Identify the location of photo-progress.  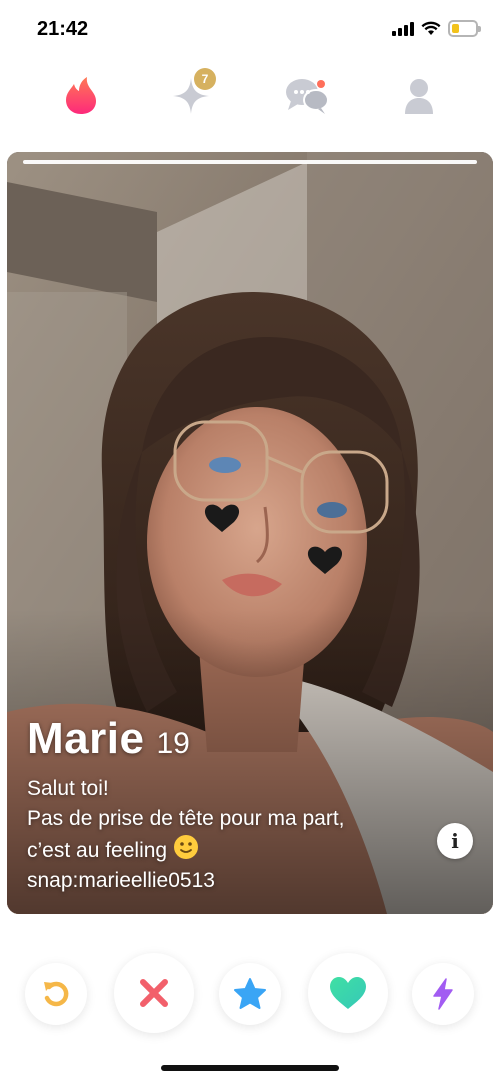
(250, 162).